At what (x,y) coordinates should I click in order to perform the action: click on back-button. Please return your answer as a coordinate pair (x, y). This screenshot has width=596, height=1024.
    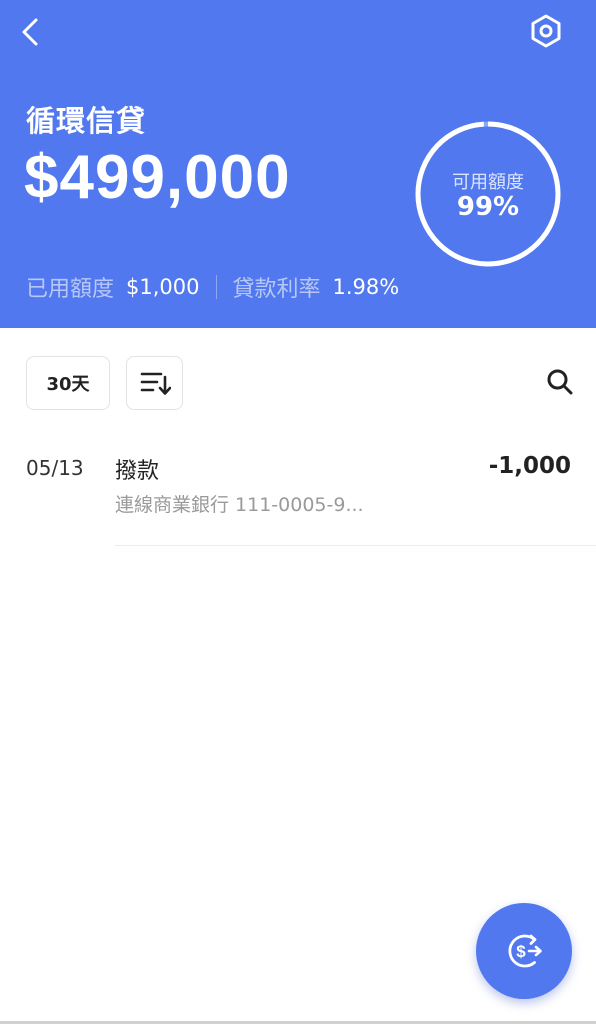
    Looking at the image, I should click on (32, 32).